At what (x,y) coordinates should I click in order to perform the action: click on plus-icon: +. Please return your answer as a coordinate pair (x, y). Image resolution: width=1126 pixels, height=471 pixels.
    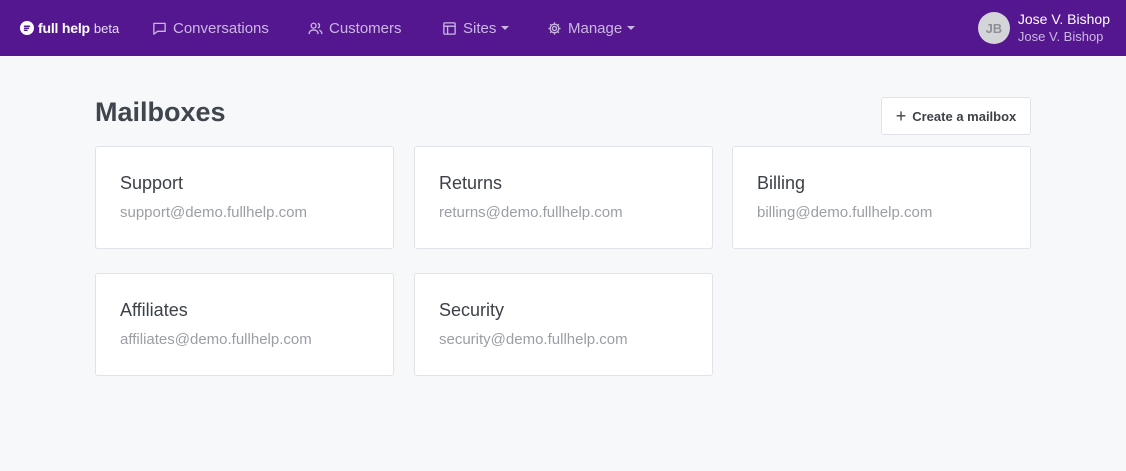
    Looking at the image, I should click on (901, 115).